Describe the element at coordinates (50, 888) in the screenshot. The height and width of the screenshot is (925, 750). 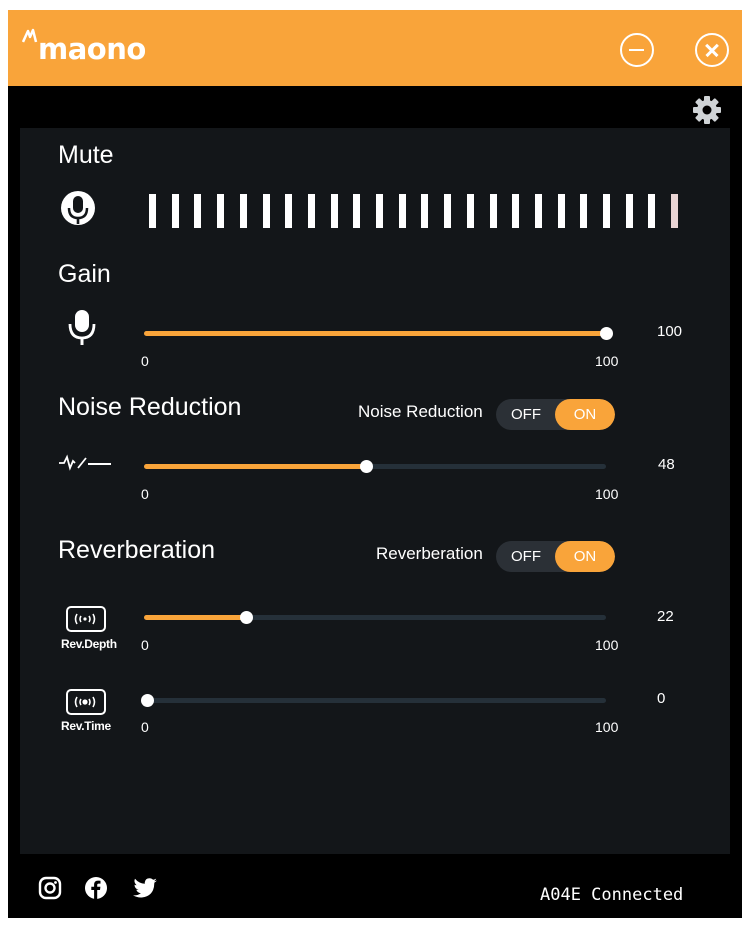
I see `instagram-icon` at that location.